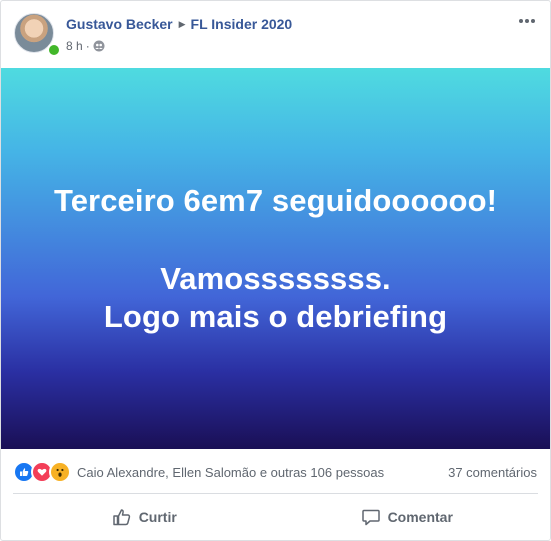 The width and height of the screenshot is (551, 541). Describe the element at coordinates (182, 24) in the screenshot. I see `arrow-right-icon: ▶` at that location.